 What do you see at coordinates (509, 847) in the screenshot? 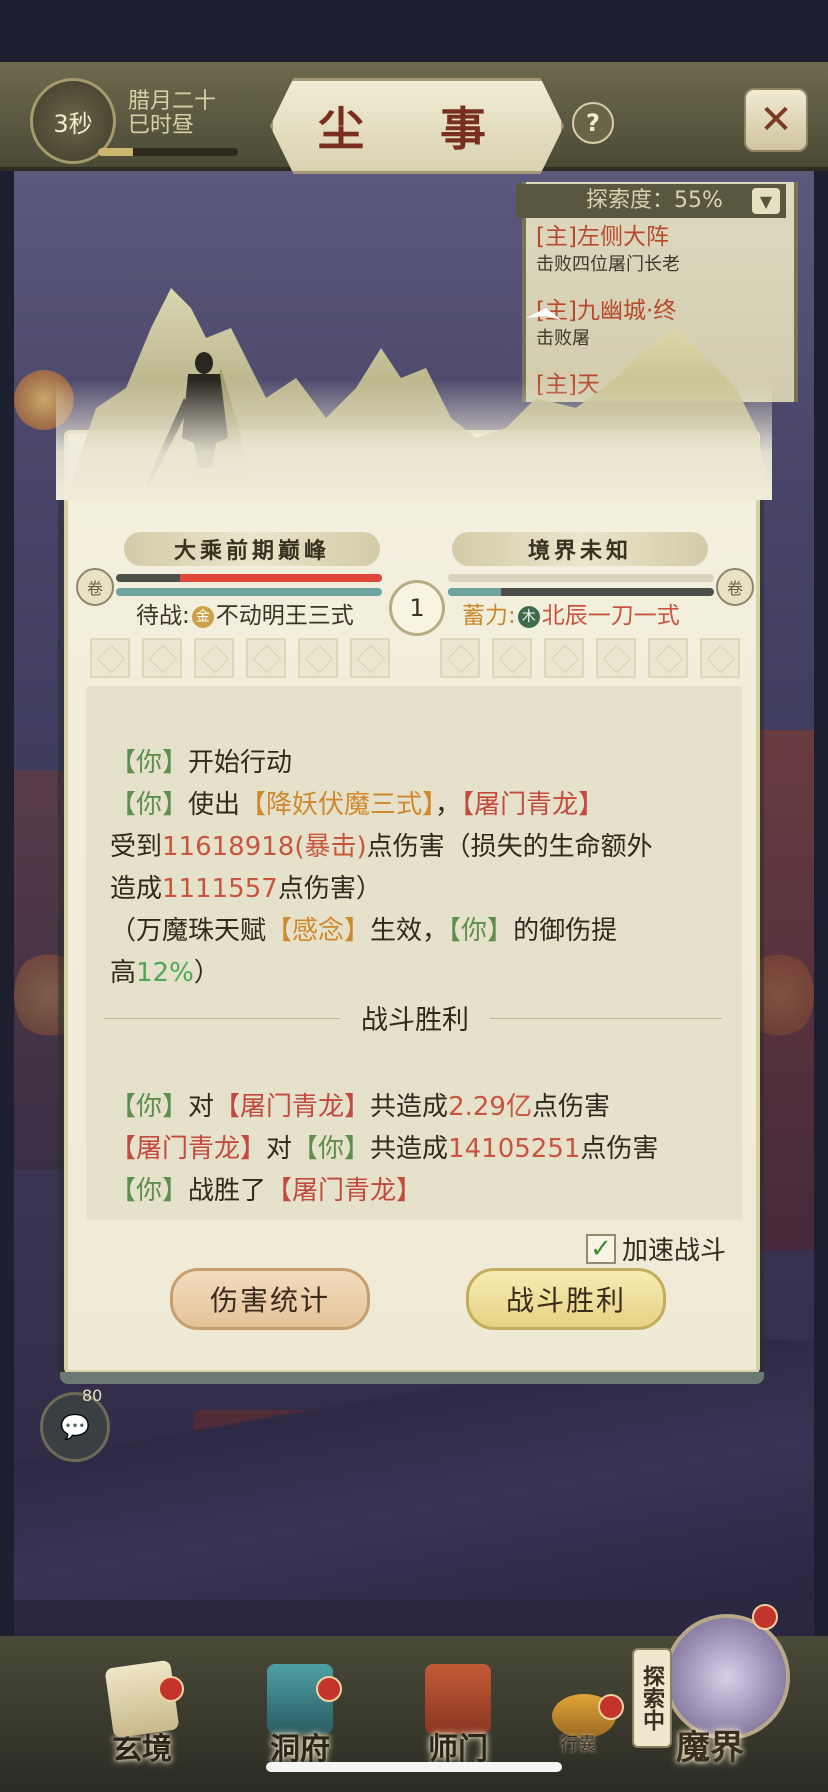
I see `log-text: 点伤害（损失的生命额外` at bounding box center [509, 847].